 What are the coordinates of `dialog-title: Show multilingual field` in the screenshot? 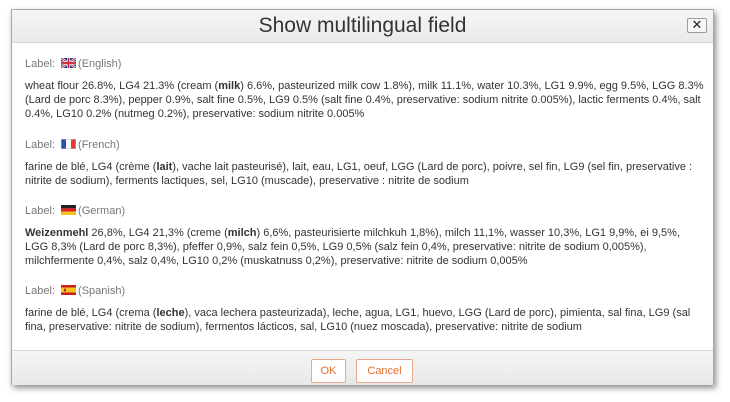 It's located at (362, 25).